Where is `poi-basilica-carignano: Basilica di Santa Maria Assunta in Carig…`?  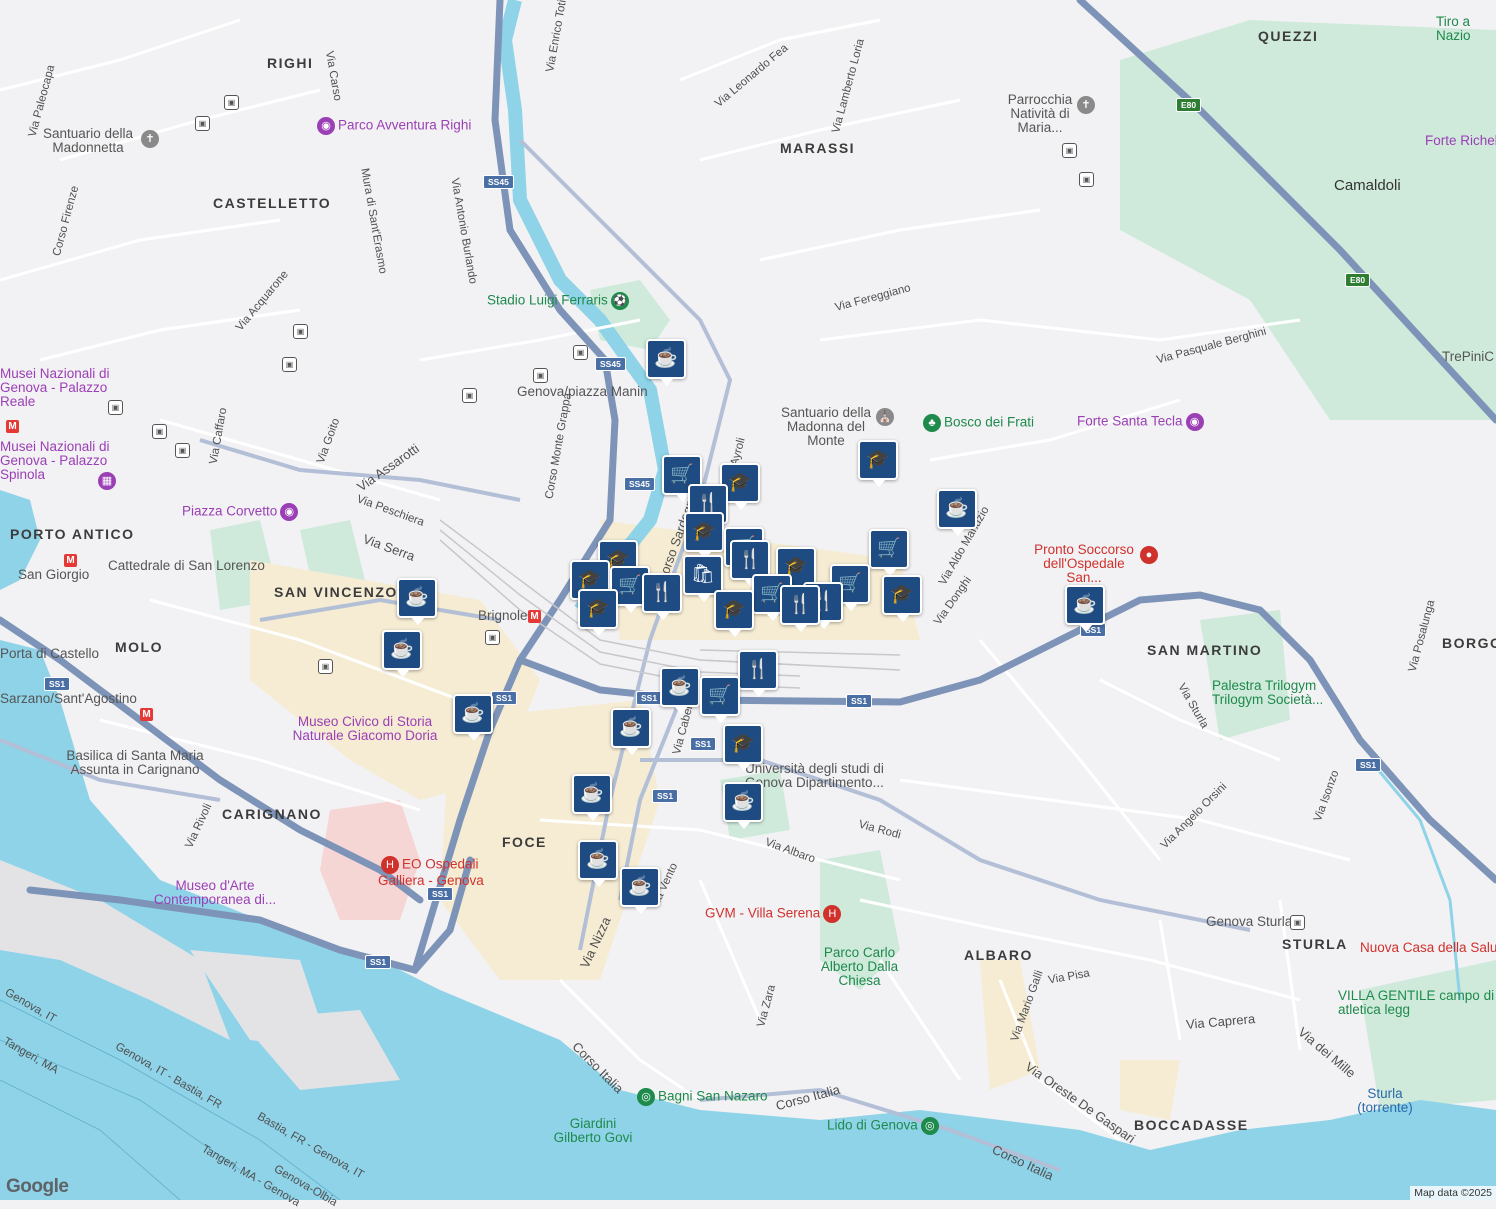
poi-basilica-carignano: Basilica di Santa Maria Assunta in Carig… is located at coordinates (135, 763).